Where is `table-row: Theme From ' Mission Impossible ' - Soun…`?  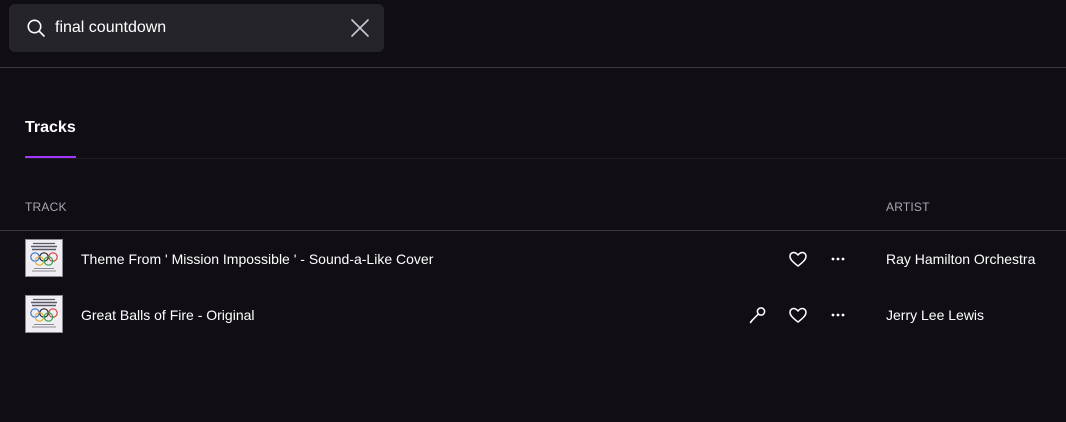
table-row: Theme From ' Mission Impossible ' - Soun… is located at coordinates (533, 259).